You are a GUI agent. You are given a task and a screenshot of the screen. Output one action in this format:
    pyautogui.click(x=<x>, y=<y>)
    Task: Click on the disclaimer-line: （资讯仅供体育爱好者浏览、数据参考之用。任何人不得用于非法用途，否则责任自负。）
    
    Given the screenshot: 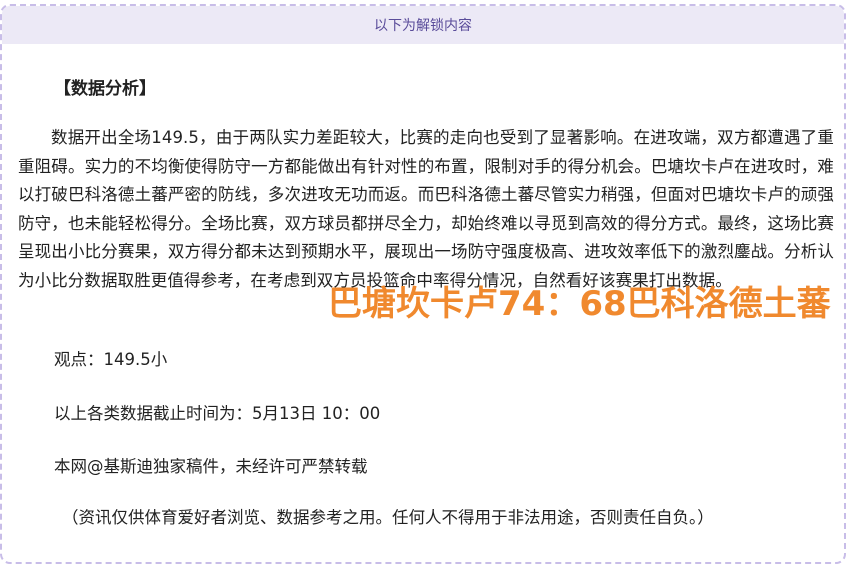 What is the action you would take?
    pyautogui.click(x=388, y=517)
    